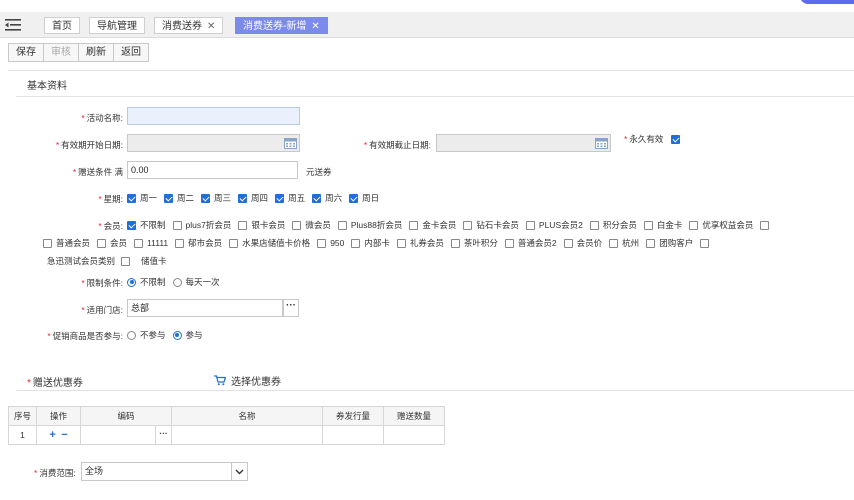 The width and height of the screenshot is (854, 500). Describe the element at coordinates (327, 198) in the screenshot. I see `weekday-option: 周六` at that location.